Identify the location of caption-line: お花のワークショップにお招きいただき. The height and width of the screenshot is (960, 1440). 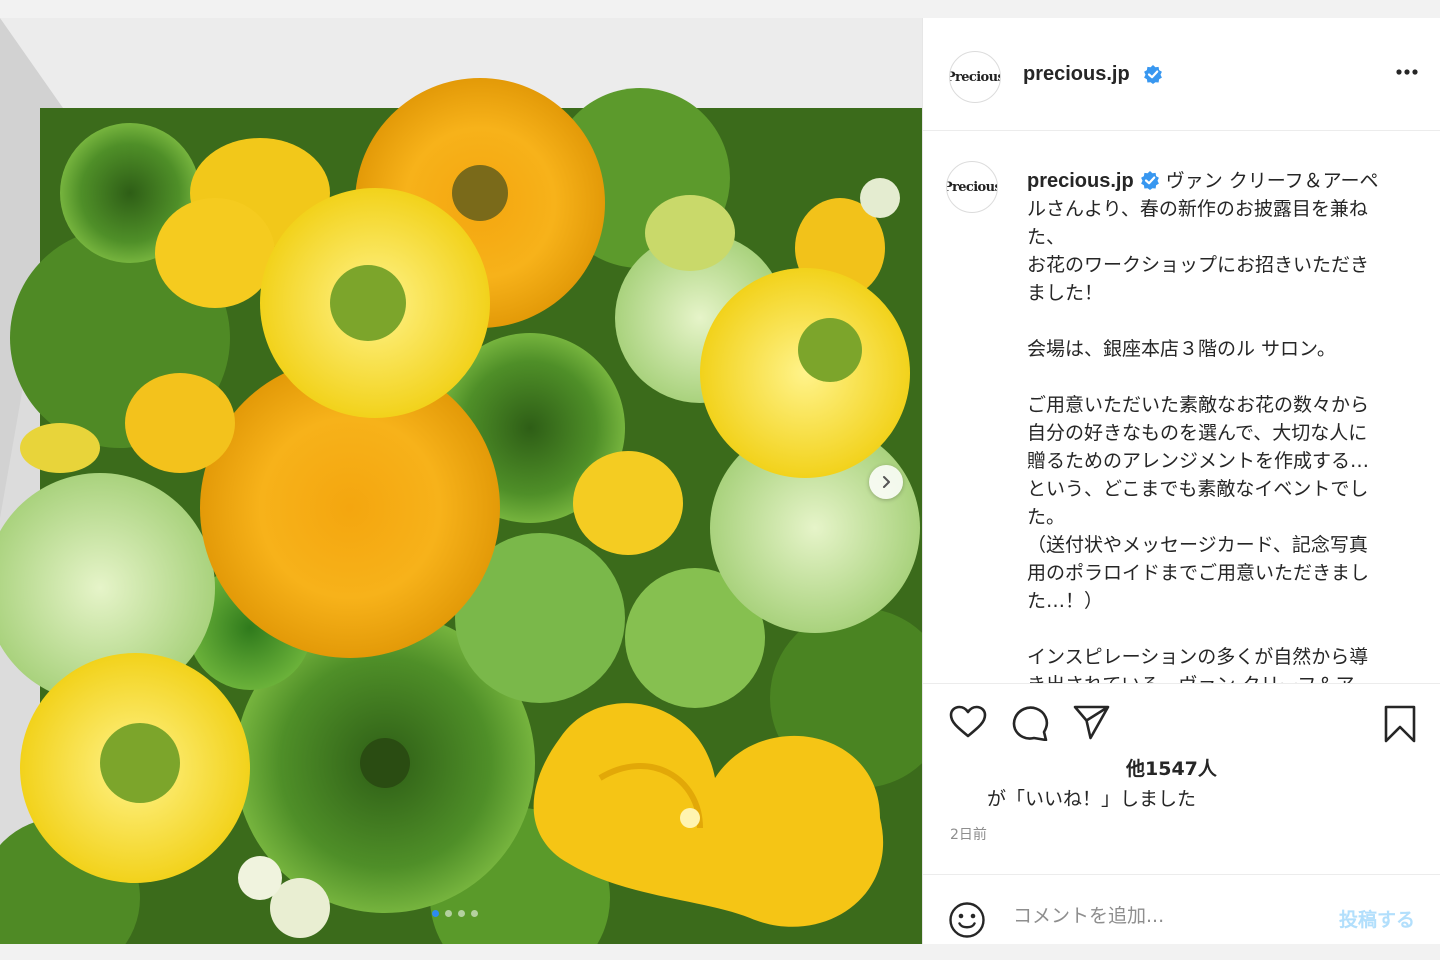
(1198, 265).